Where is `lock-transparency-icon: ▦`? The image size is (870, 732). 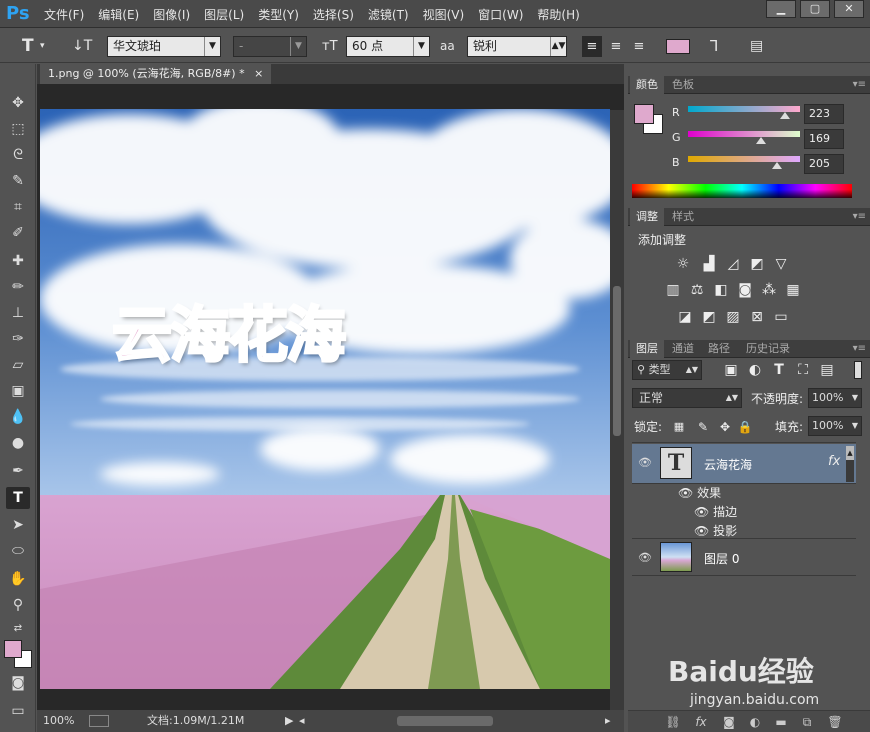 lock-transparency-icon: ▦ is located at coordinates (679, 427).